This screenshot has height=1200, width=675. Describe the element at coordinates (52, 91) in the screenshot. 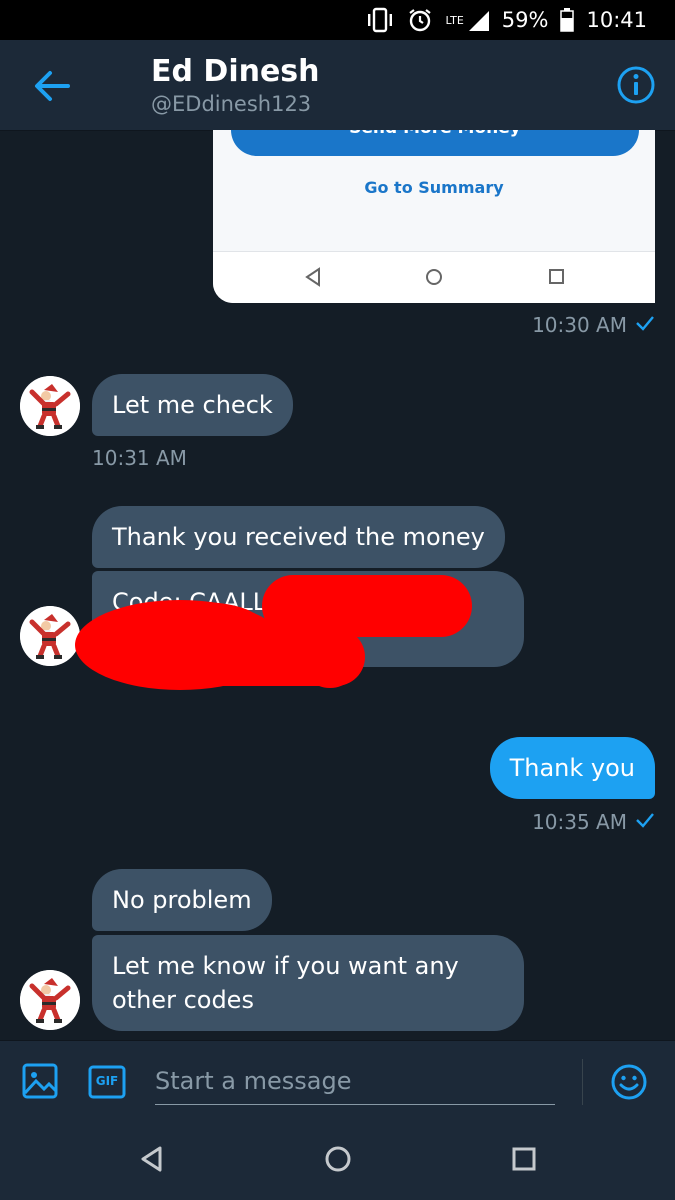

I see `arrow-left-icon` at that location.